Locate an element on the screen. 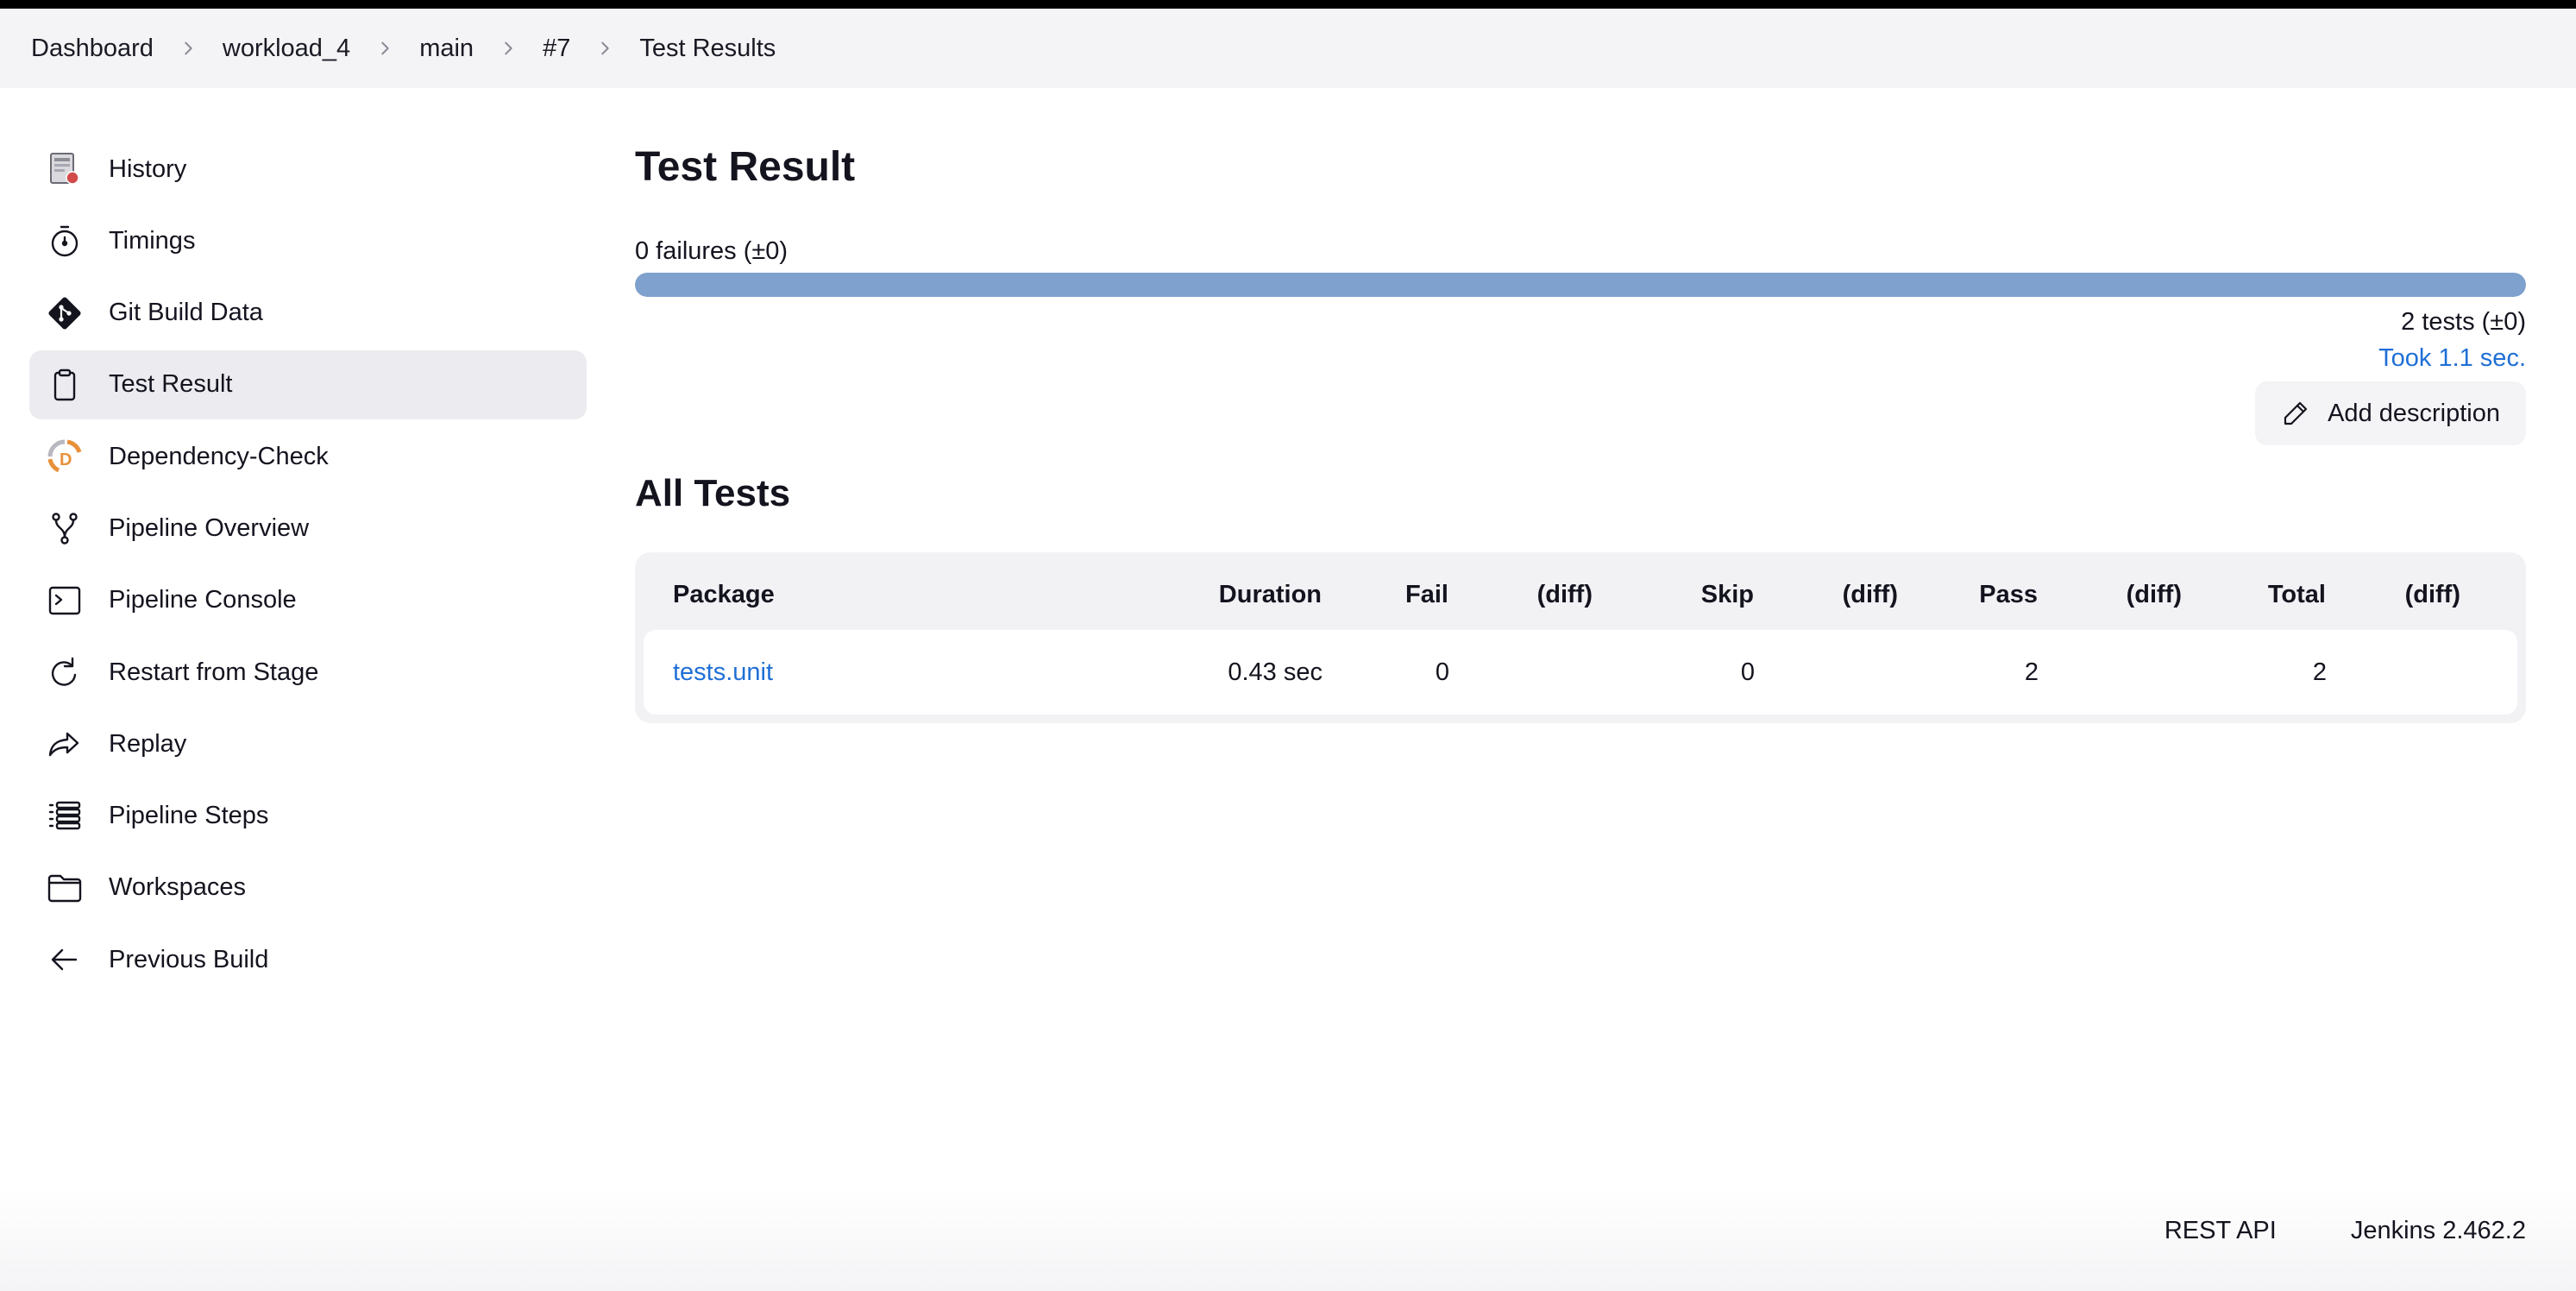  sidebar-item-pipeline-overview: Pipeline Overview is located at coordinates (308, 528).